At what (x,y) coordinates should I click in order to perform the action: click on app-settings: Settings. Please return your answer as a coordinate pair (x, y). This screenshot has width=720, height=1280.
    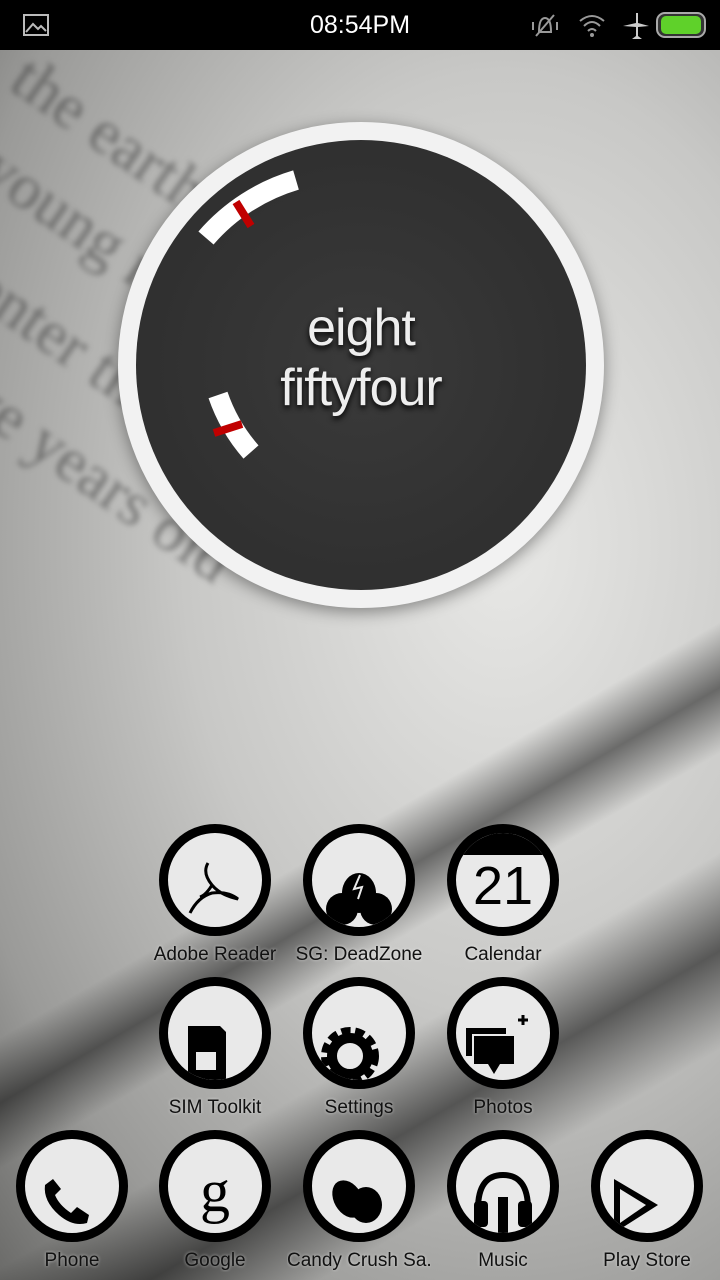
    Looking at the image, I should click on (359, 1048).